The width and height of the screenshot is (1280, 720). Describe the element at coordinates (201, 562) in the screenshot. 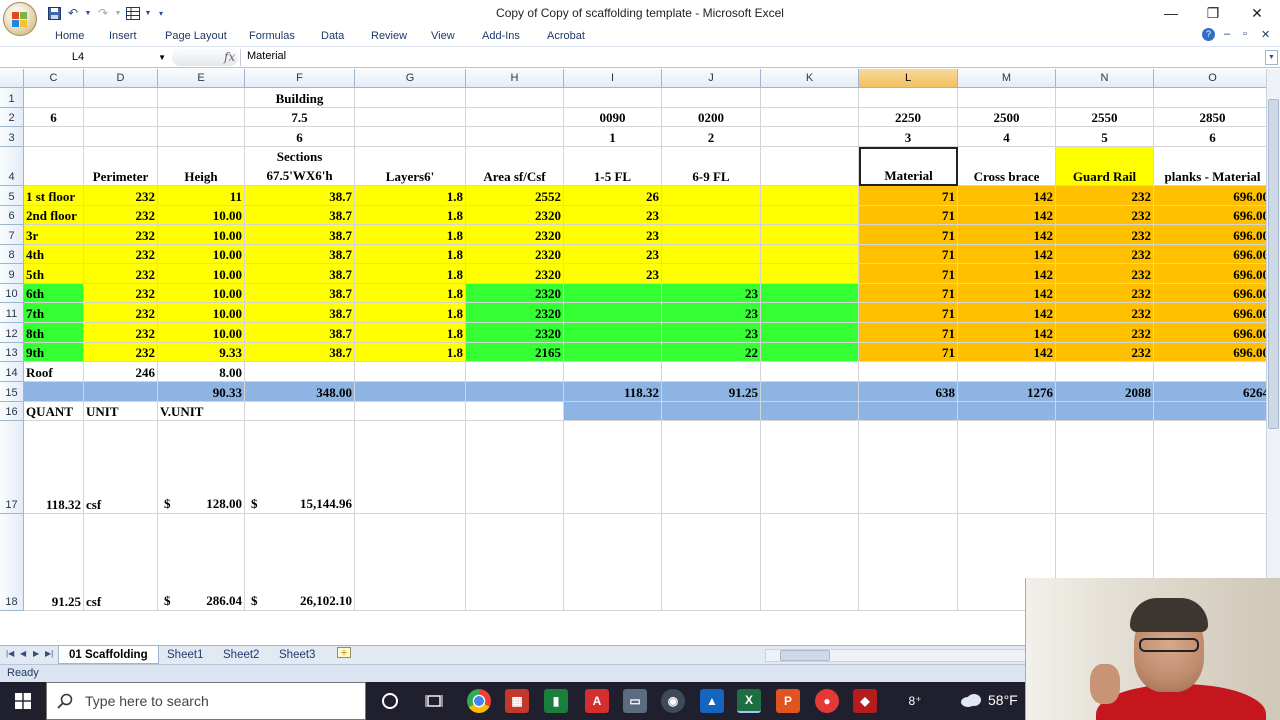

I see `cell-e18: $286.04` at that location.